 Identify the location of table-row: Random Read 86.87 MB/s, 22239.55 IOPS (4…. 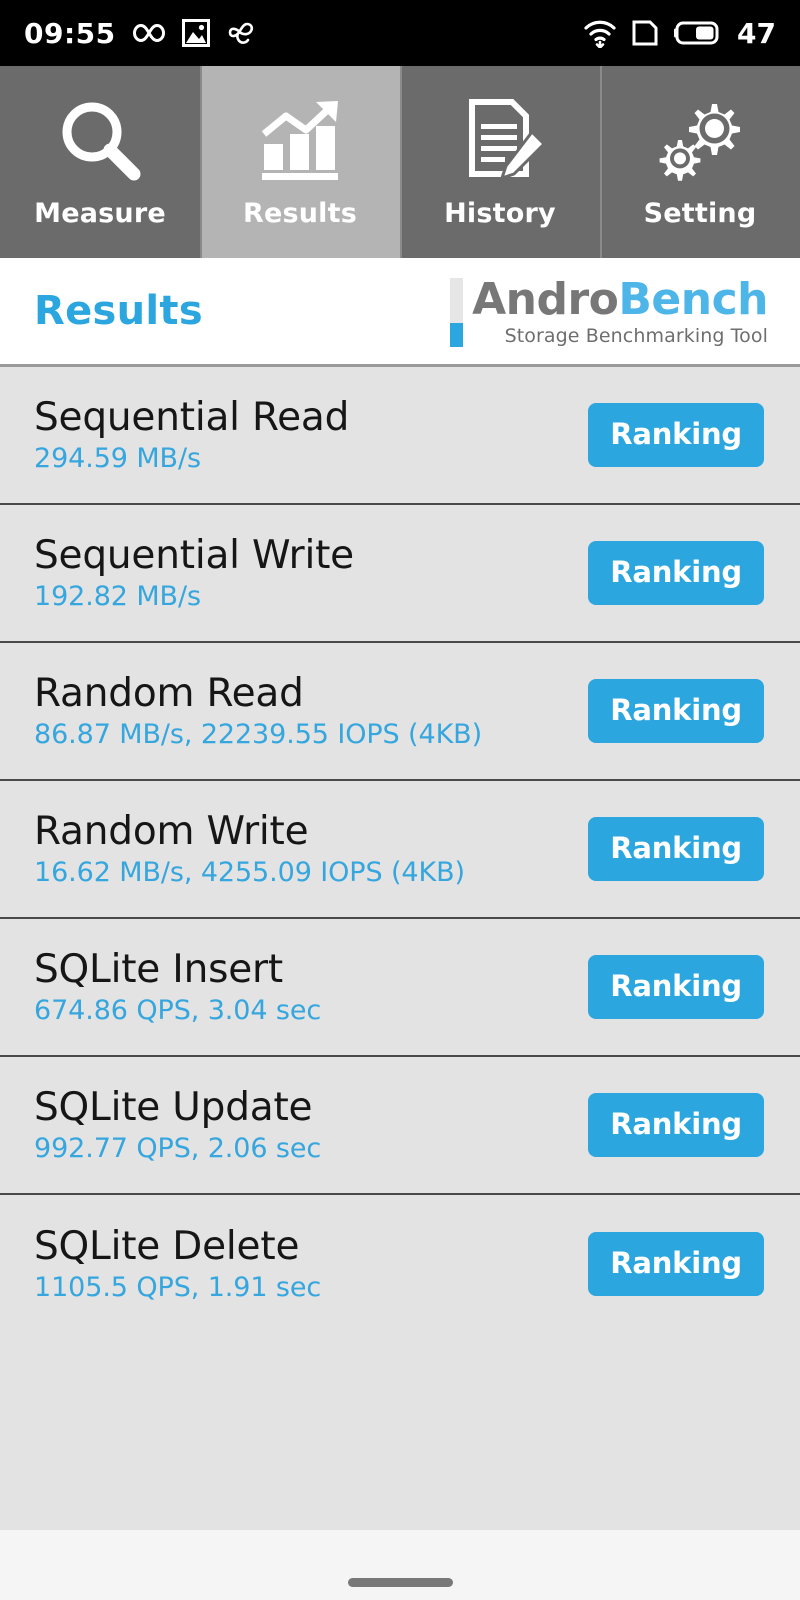
(400, 712).